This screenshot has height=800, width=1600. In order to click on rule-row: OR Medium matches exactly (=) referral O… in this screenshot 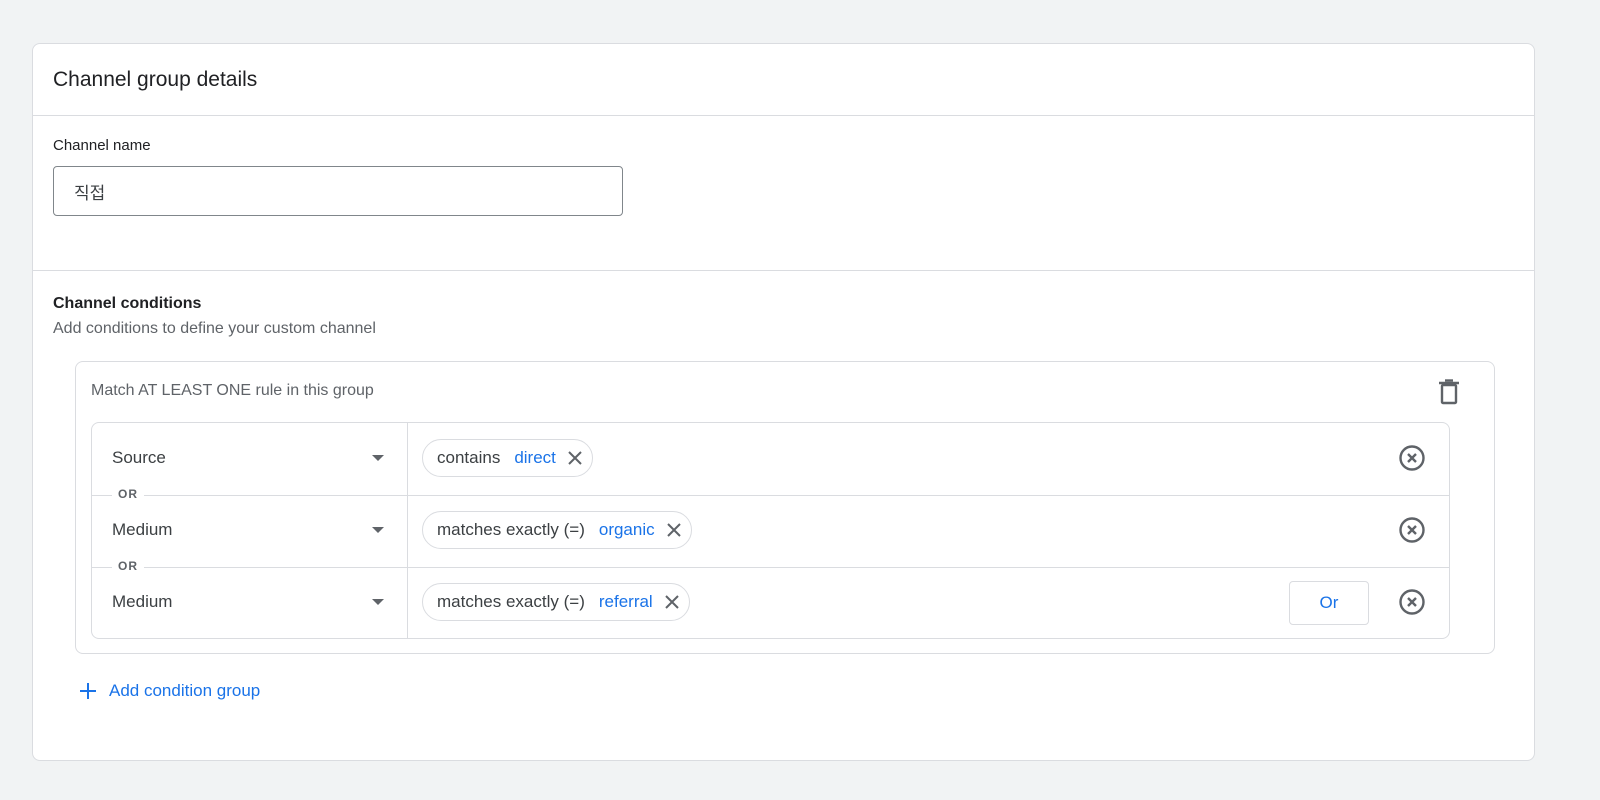, I will do `click(770, 599)`.